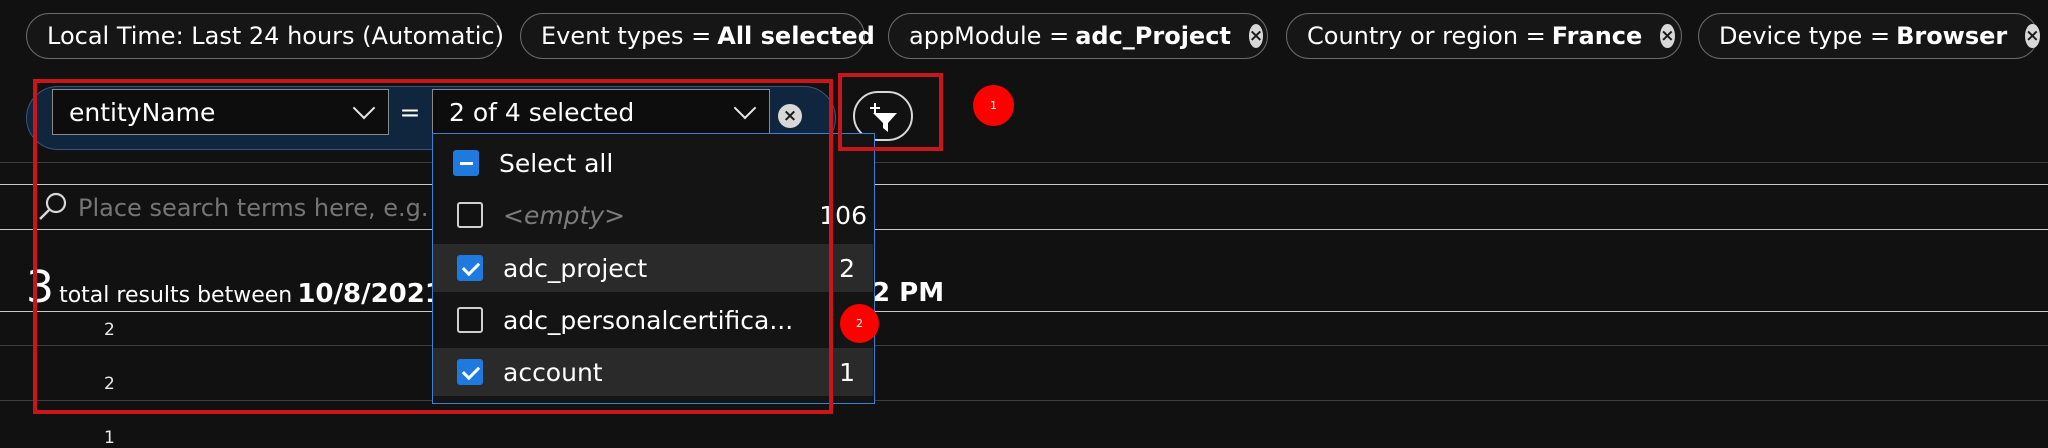  What do you see at coordinates (1805, 36) in the screenshot?
I see `device-type-label: Device type =` at bounding box center [1805, 36].